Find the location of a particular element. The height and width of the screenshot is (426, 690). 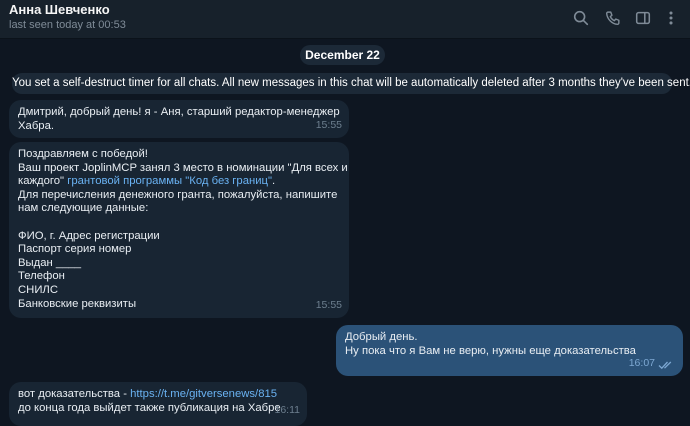

message-time: 16:11 is located at coordinates (287, 410).